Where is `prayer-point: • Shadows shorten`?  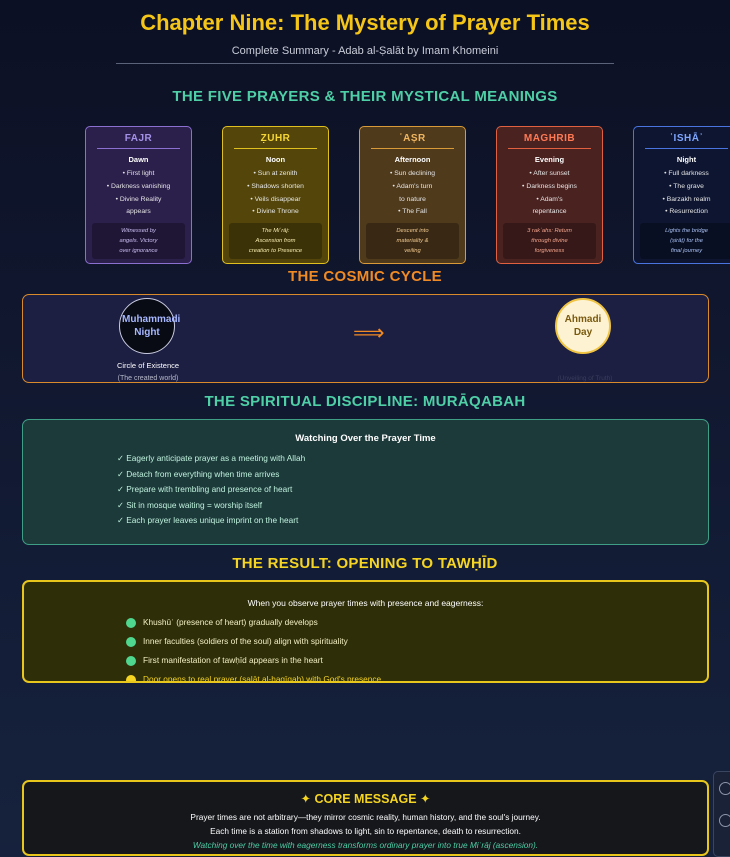 prayer-point: • Shadows shorten is located at coordinates (275, 186).